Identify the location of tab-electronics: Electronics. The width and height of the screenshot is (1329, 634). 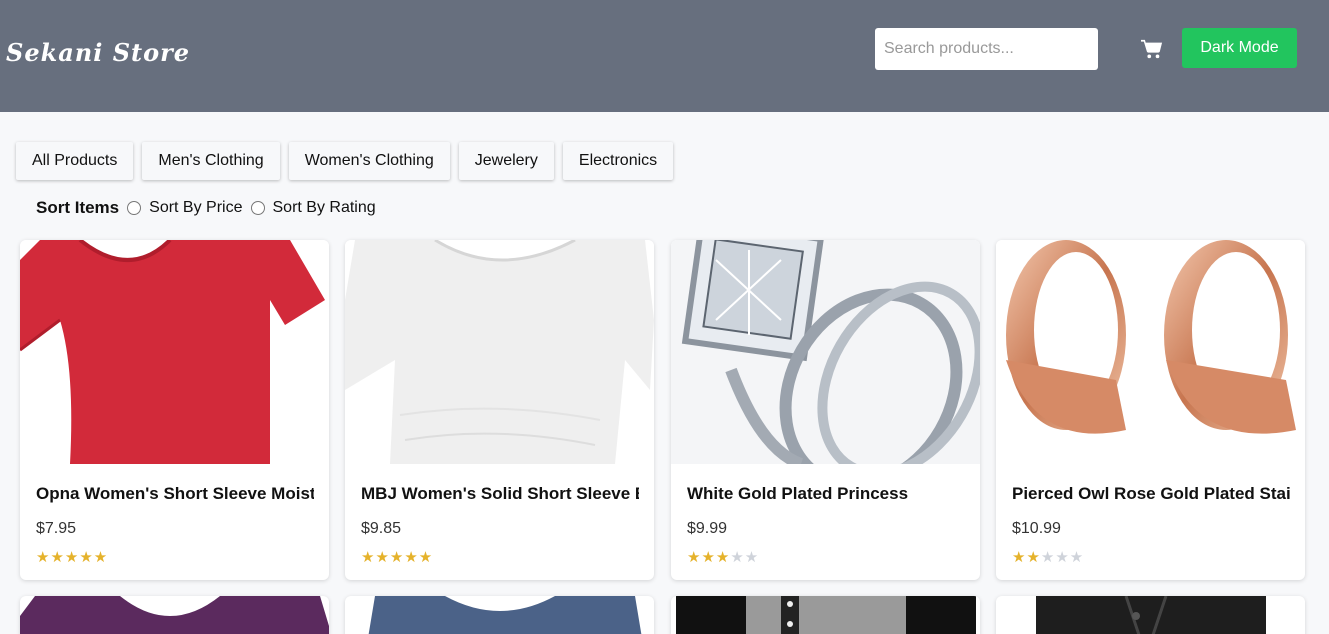
(618, 161).